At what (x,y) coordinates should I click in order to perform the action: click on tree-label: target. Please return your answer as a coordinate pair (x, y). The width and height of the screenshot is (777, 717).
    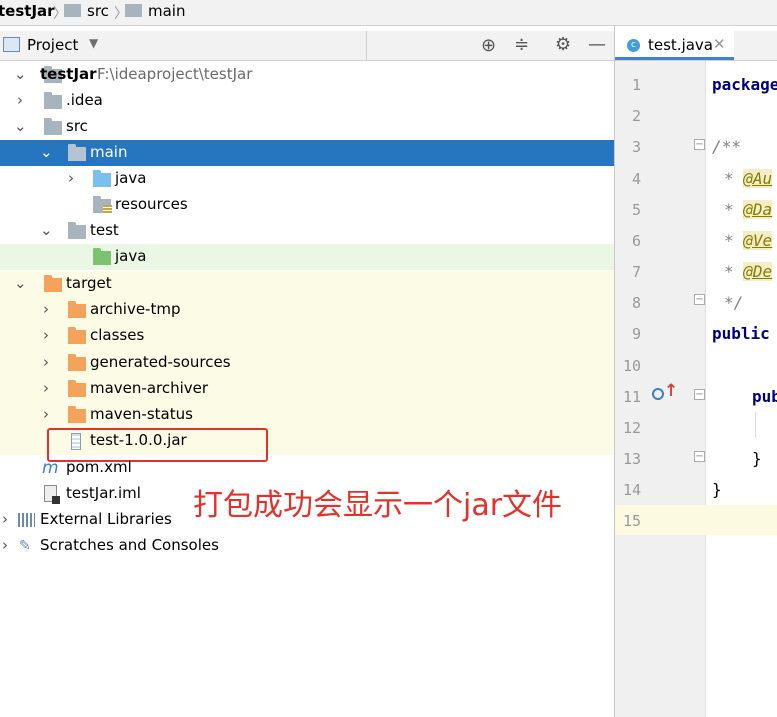
    Looking at the image, I should click on (89, 283).